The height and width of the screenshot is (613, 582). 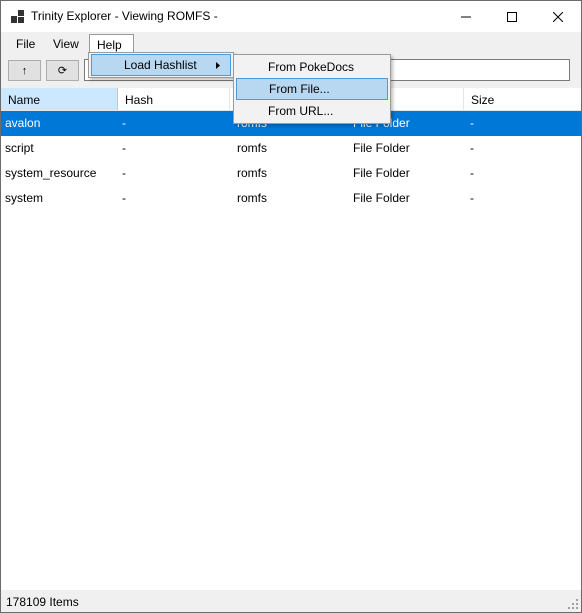 What do you see at coordinates (51, 173) in the screenshot?
I see `cell-name: system_resource` at bounding box center [51, 173].